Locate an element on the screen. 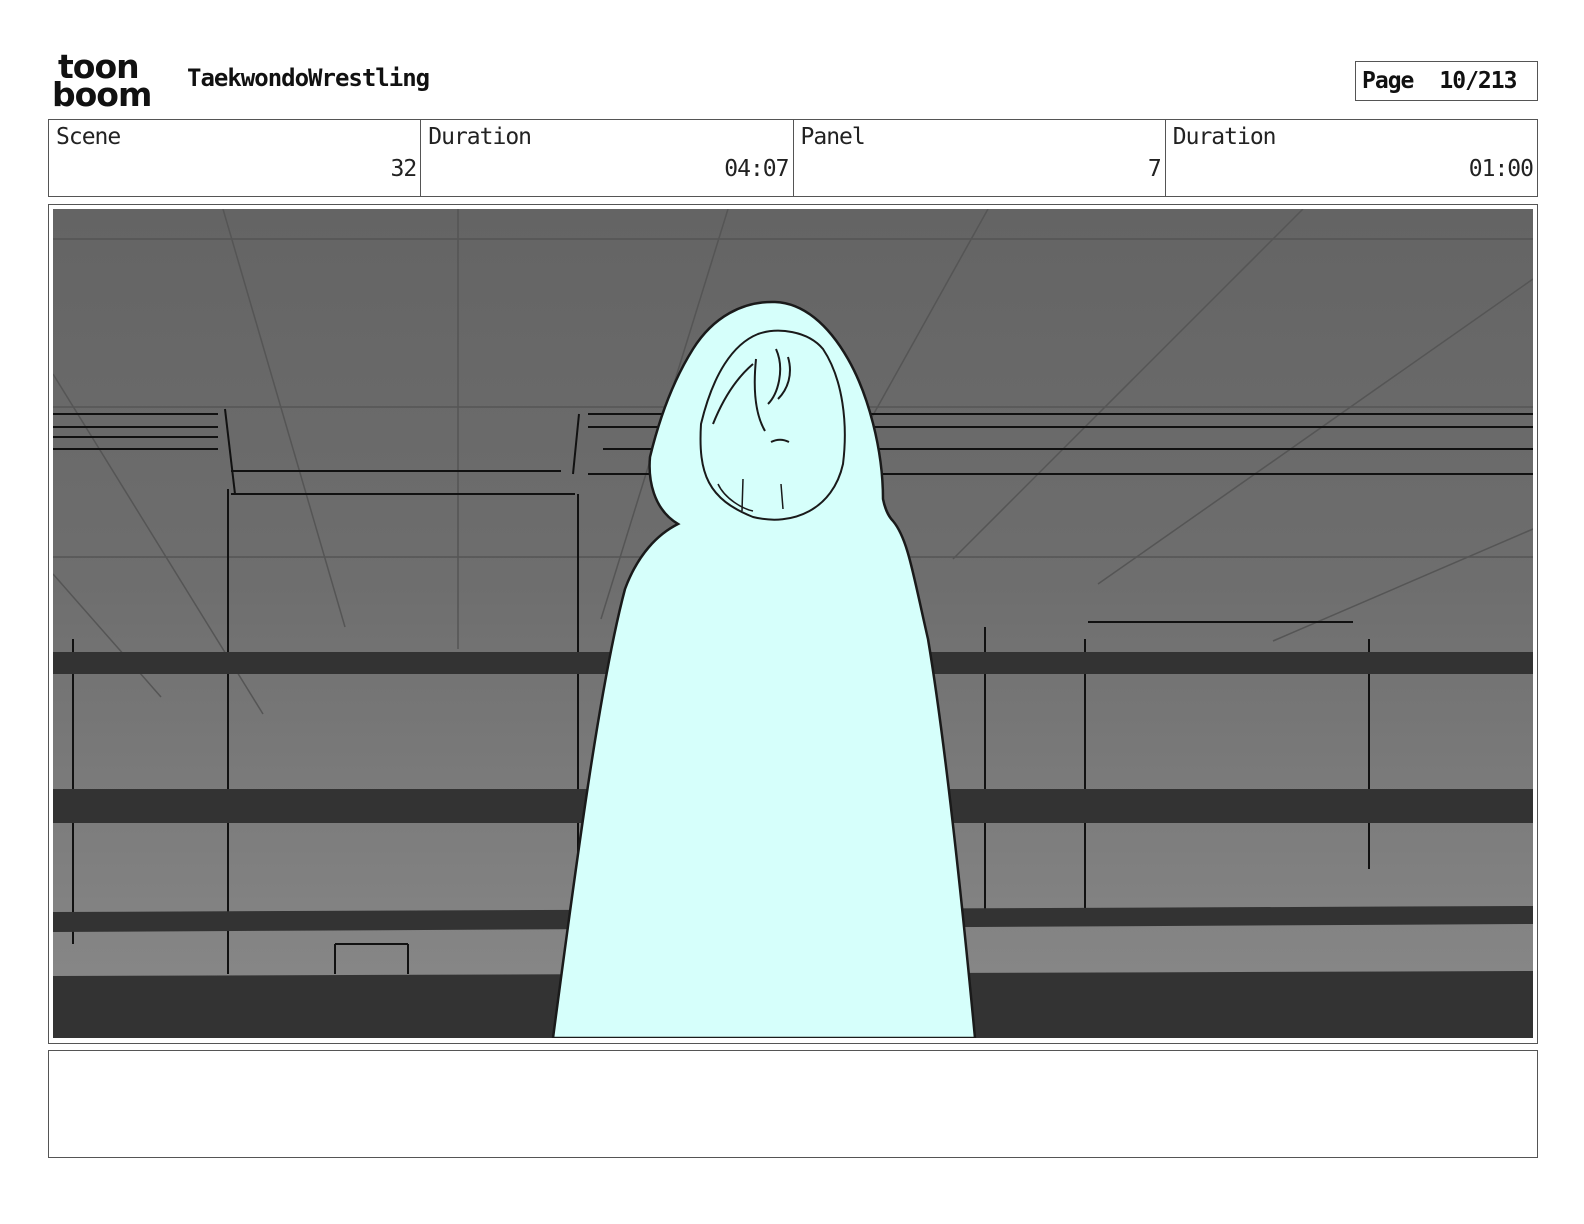 This screenshot has height=1224, width=1584. panel-cell: Panel 7 is located at coordinates (980, 158).